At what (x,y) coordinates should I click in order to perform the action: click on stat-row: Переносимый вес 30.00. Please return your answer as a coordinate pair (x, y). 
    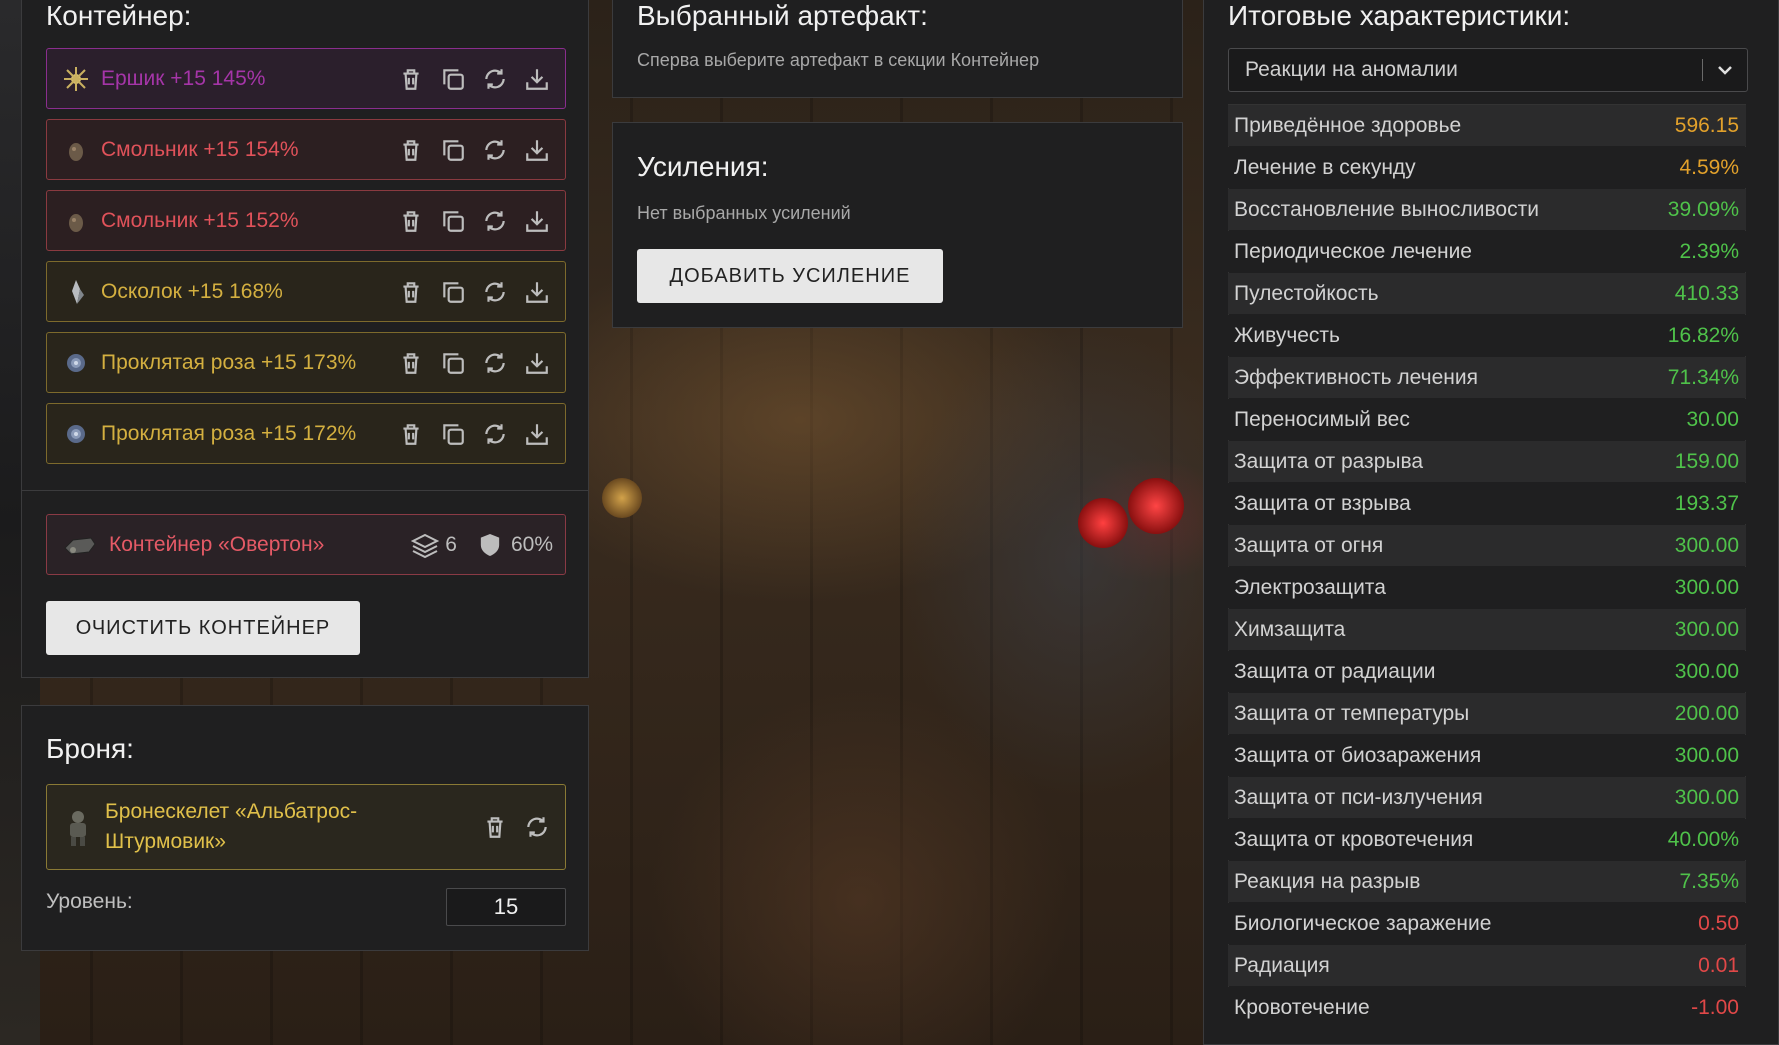
    Looking at the image, I should click on (1487, 419).